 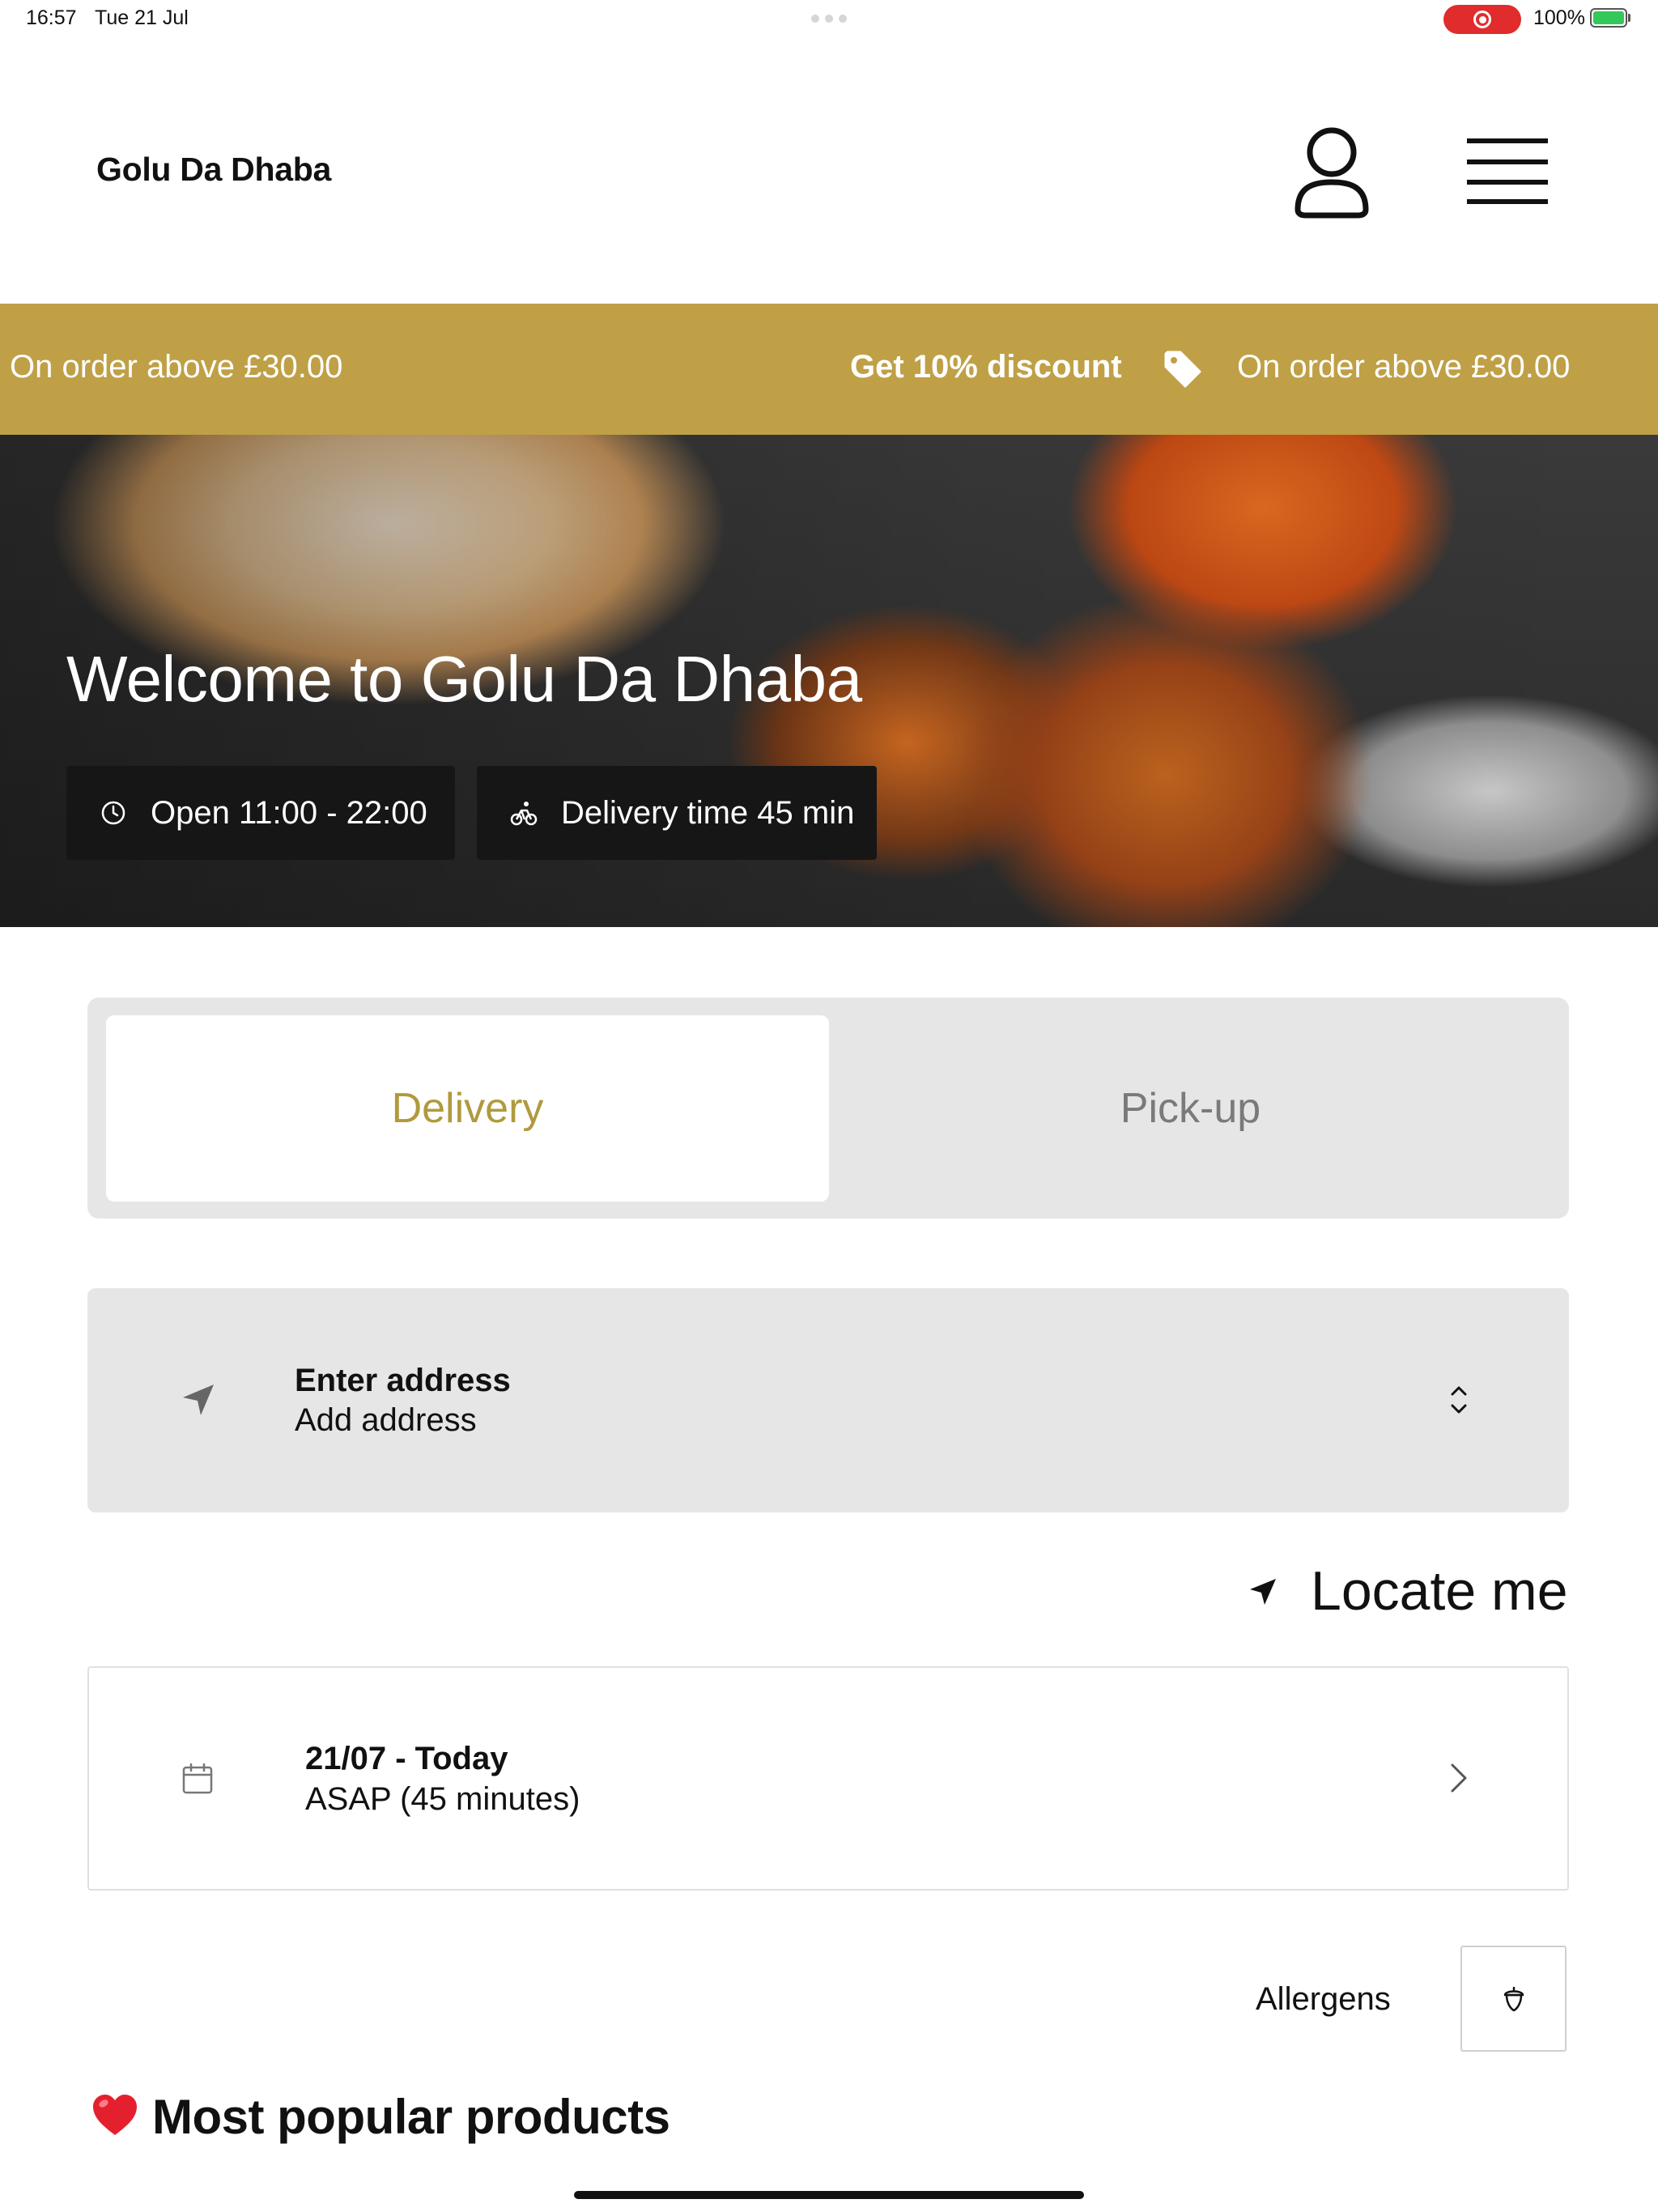 What do you see at coordinates (524, 814) in the screenshot?
I see `bicycle-courier-icon` at bounding box center [524, 814].